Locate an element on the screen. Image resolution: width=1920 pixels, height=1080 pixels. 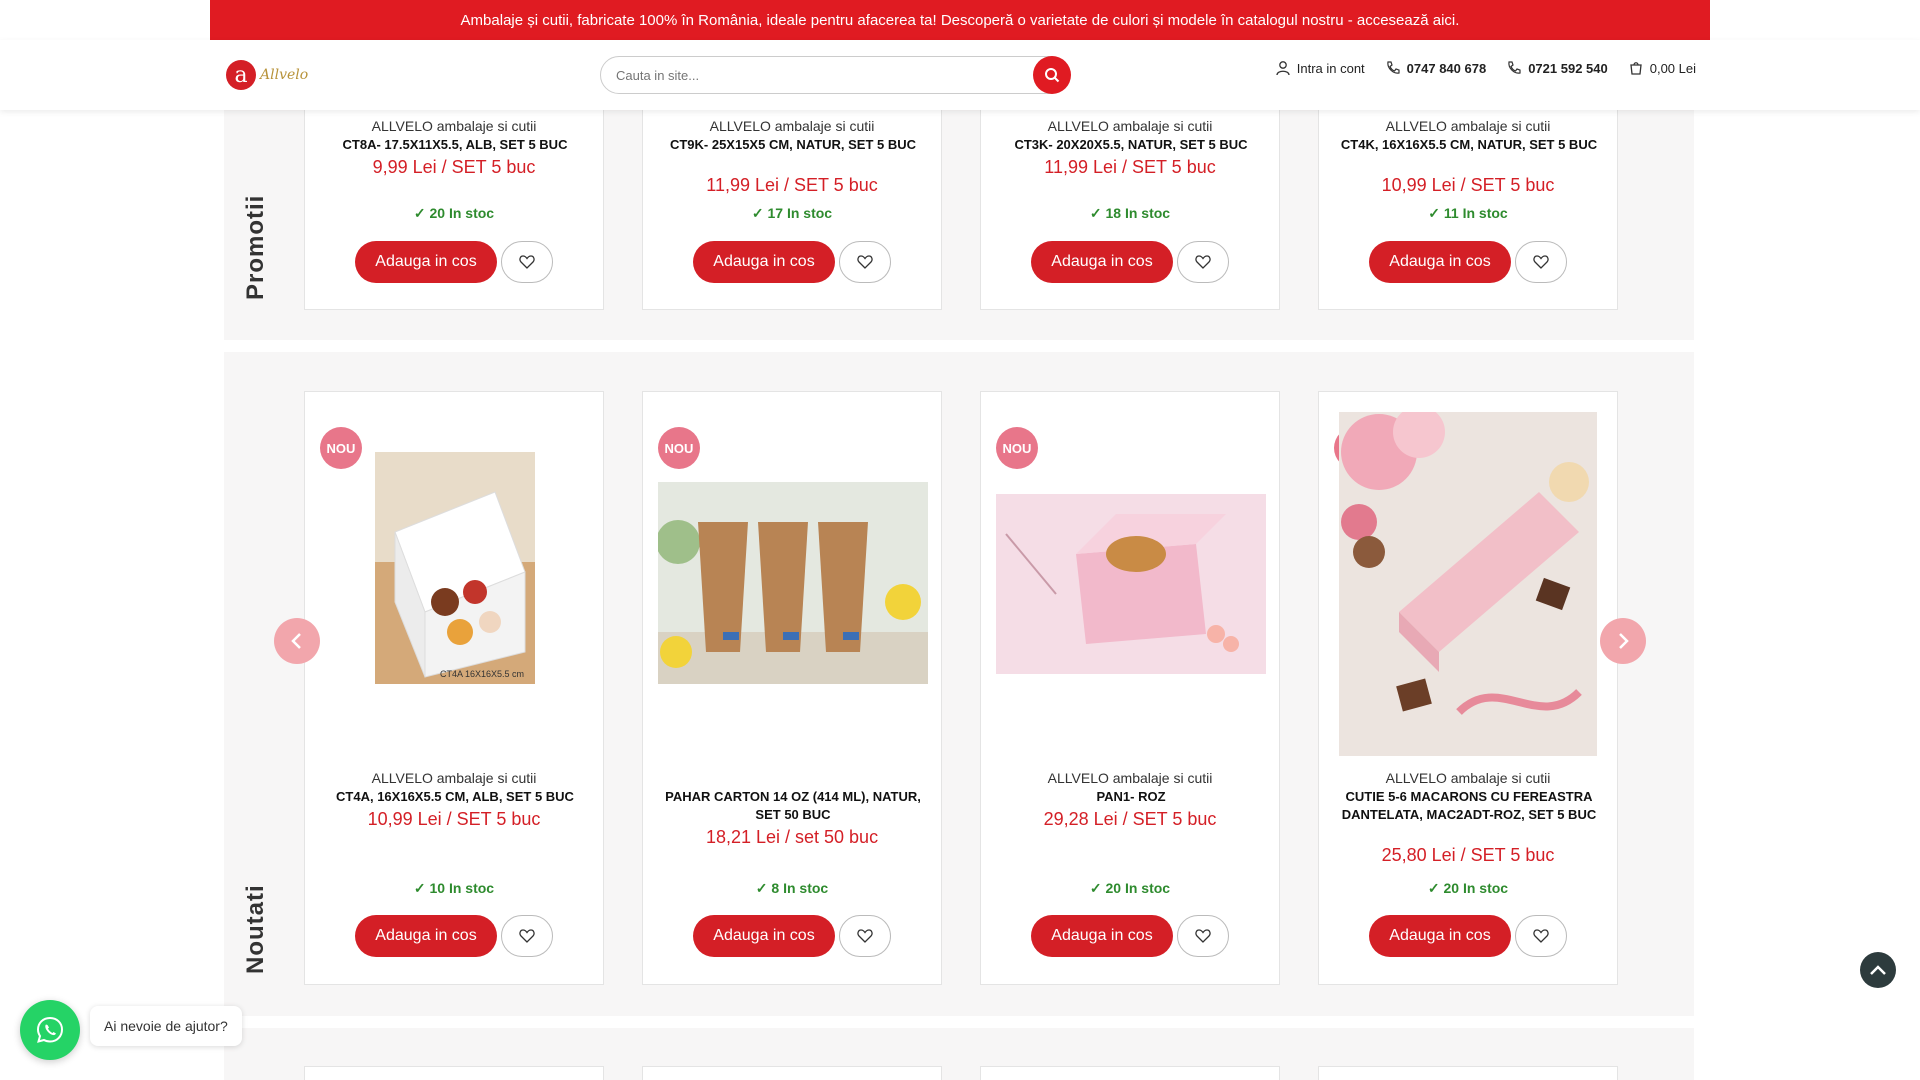
back-to-top-button is located at coordinates (1878, 970).